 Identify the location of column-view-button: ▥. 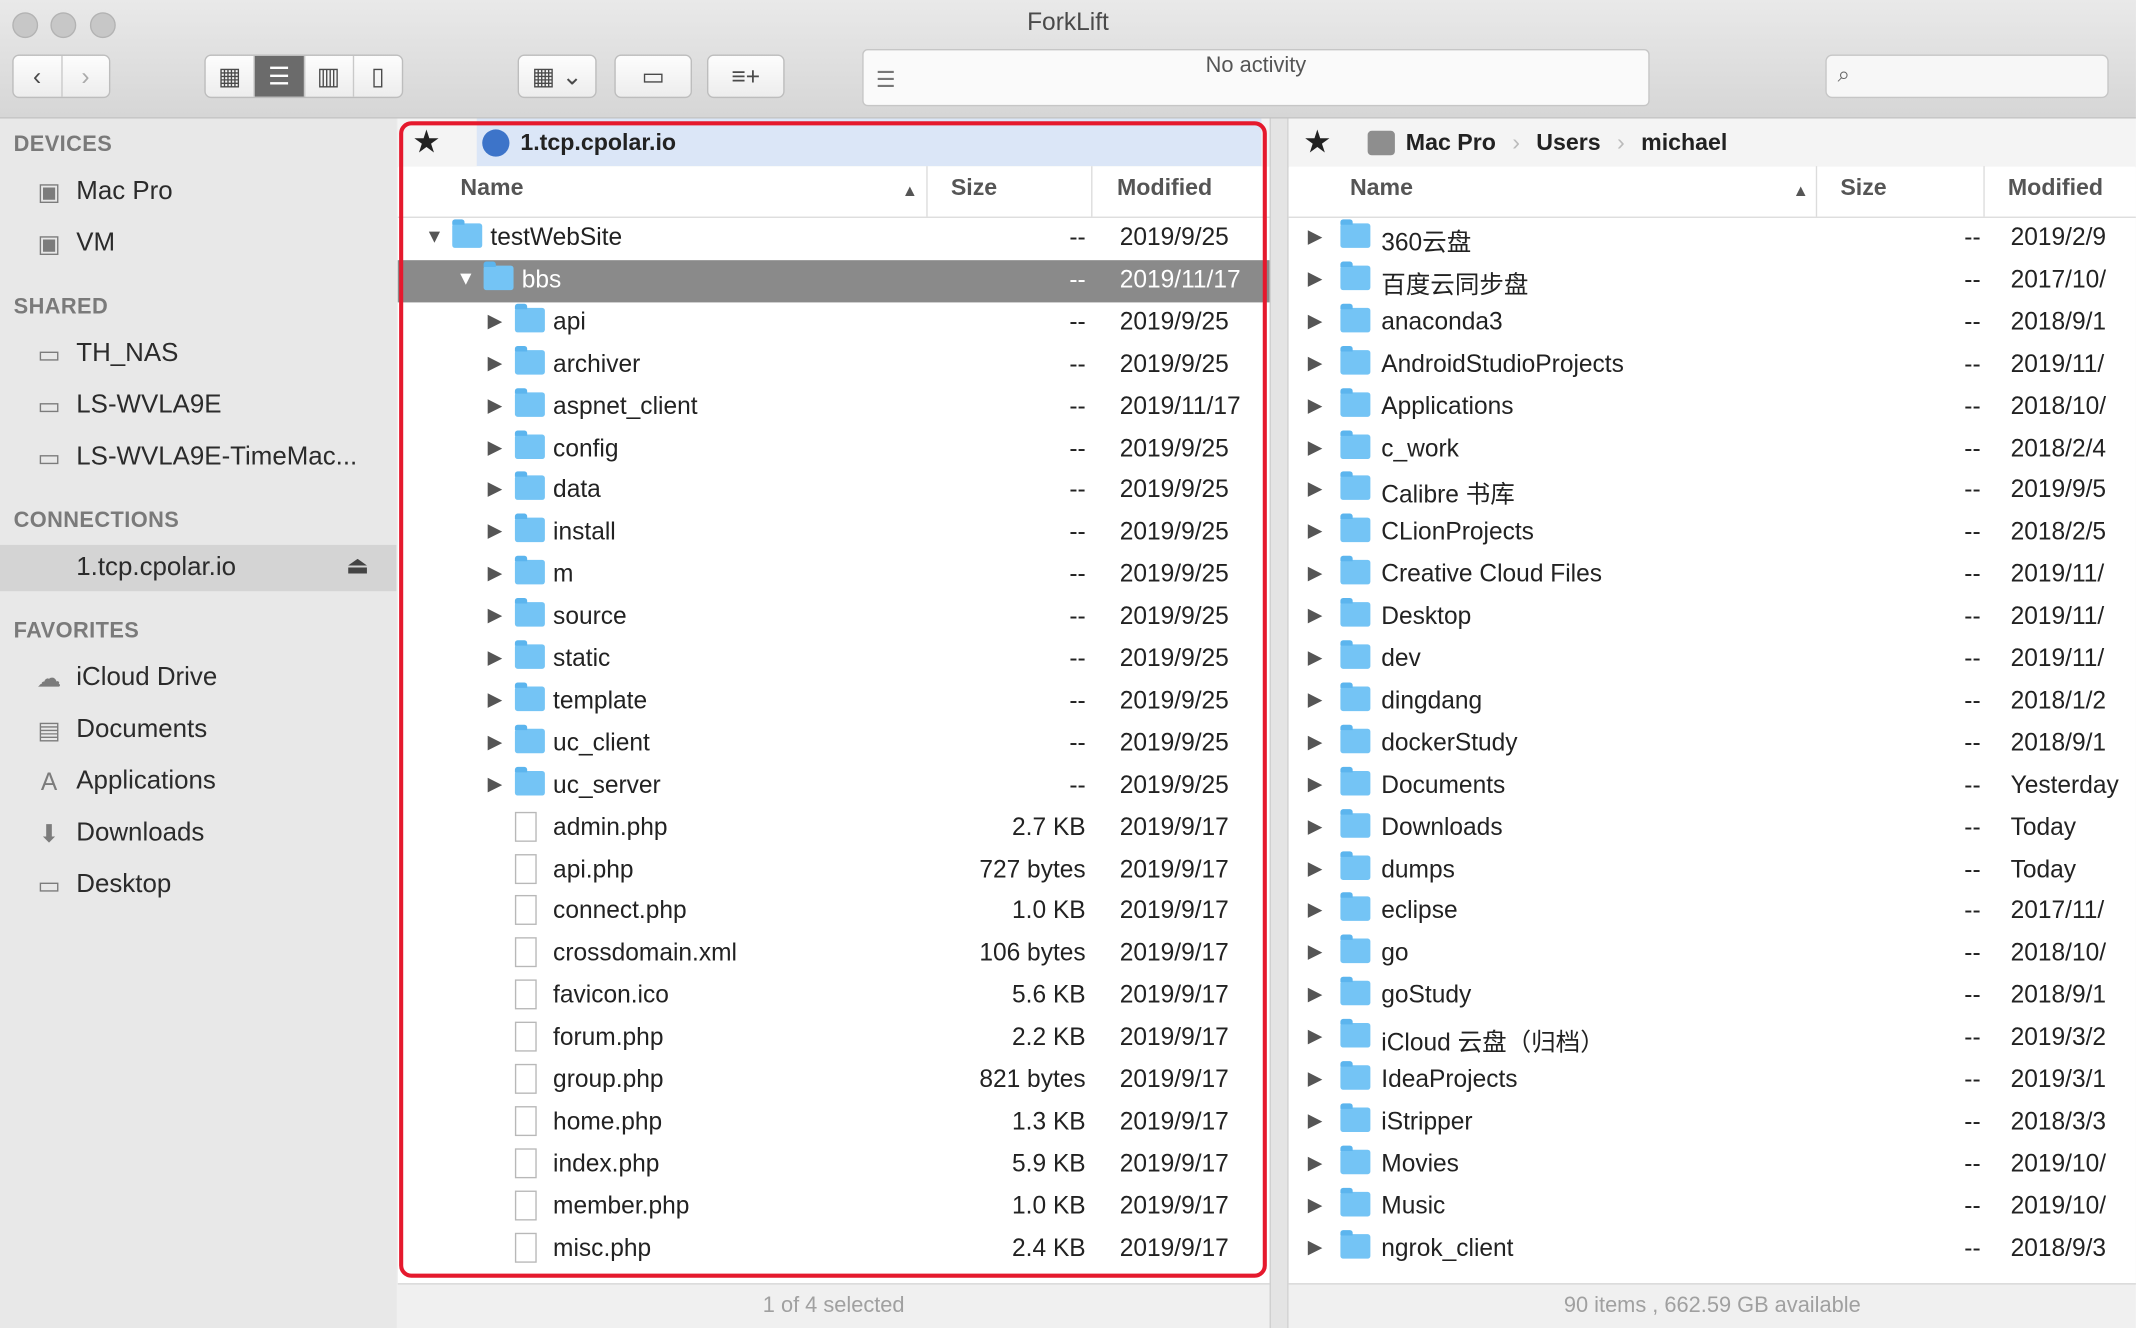
(329, 76).